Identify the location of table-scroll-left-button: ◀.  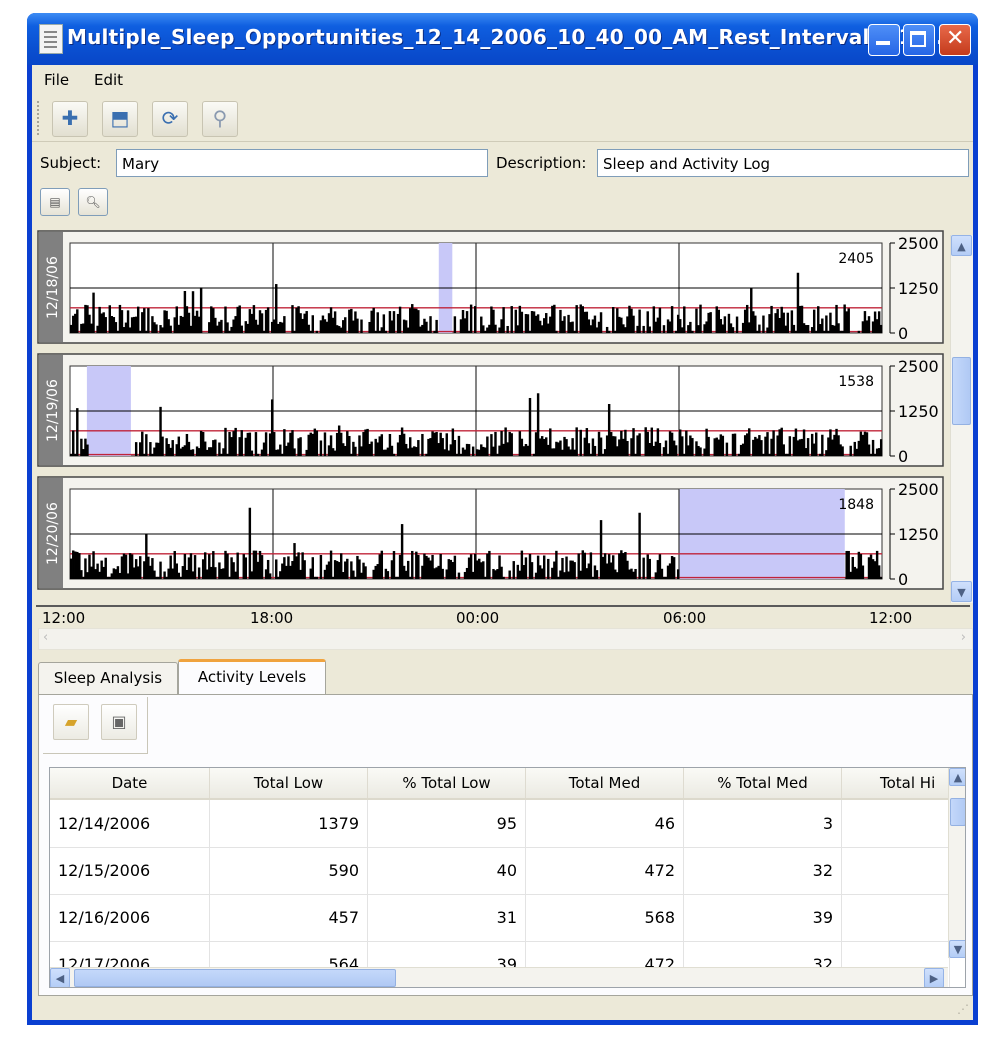
(60, 977).